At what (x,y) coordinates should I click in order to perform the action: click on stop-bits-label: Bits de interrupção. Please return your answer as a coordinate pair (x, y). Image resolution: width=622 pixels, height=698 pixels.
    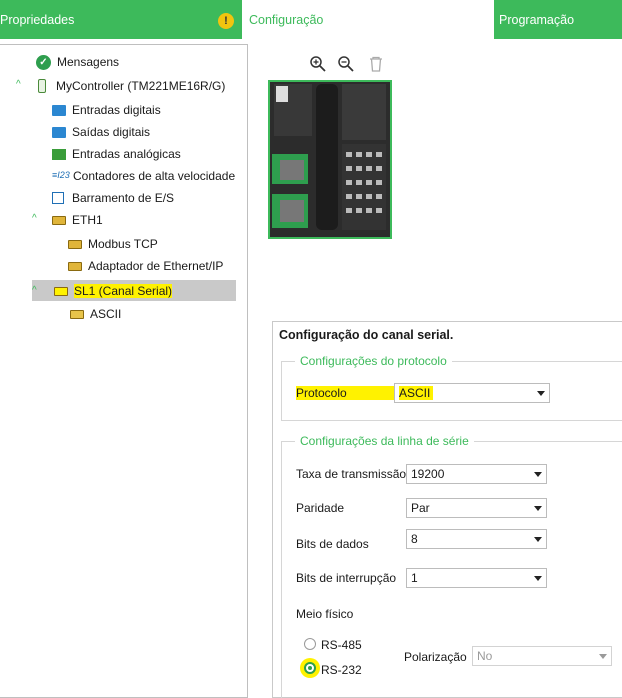
    Looking at the image, I should click on (346, 578).